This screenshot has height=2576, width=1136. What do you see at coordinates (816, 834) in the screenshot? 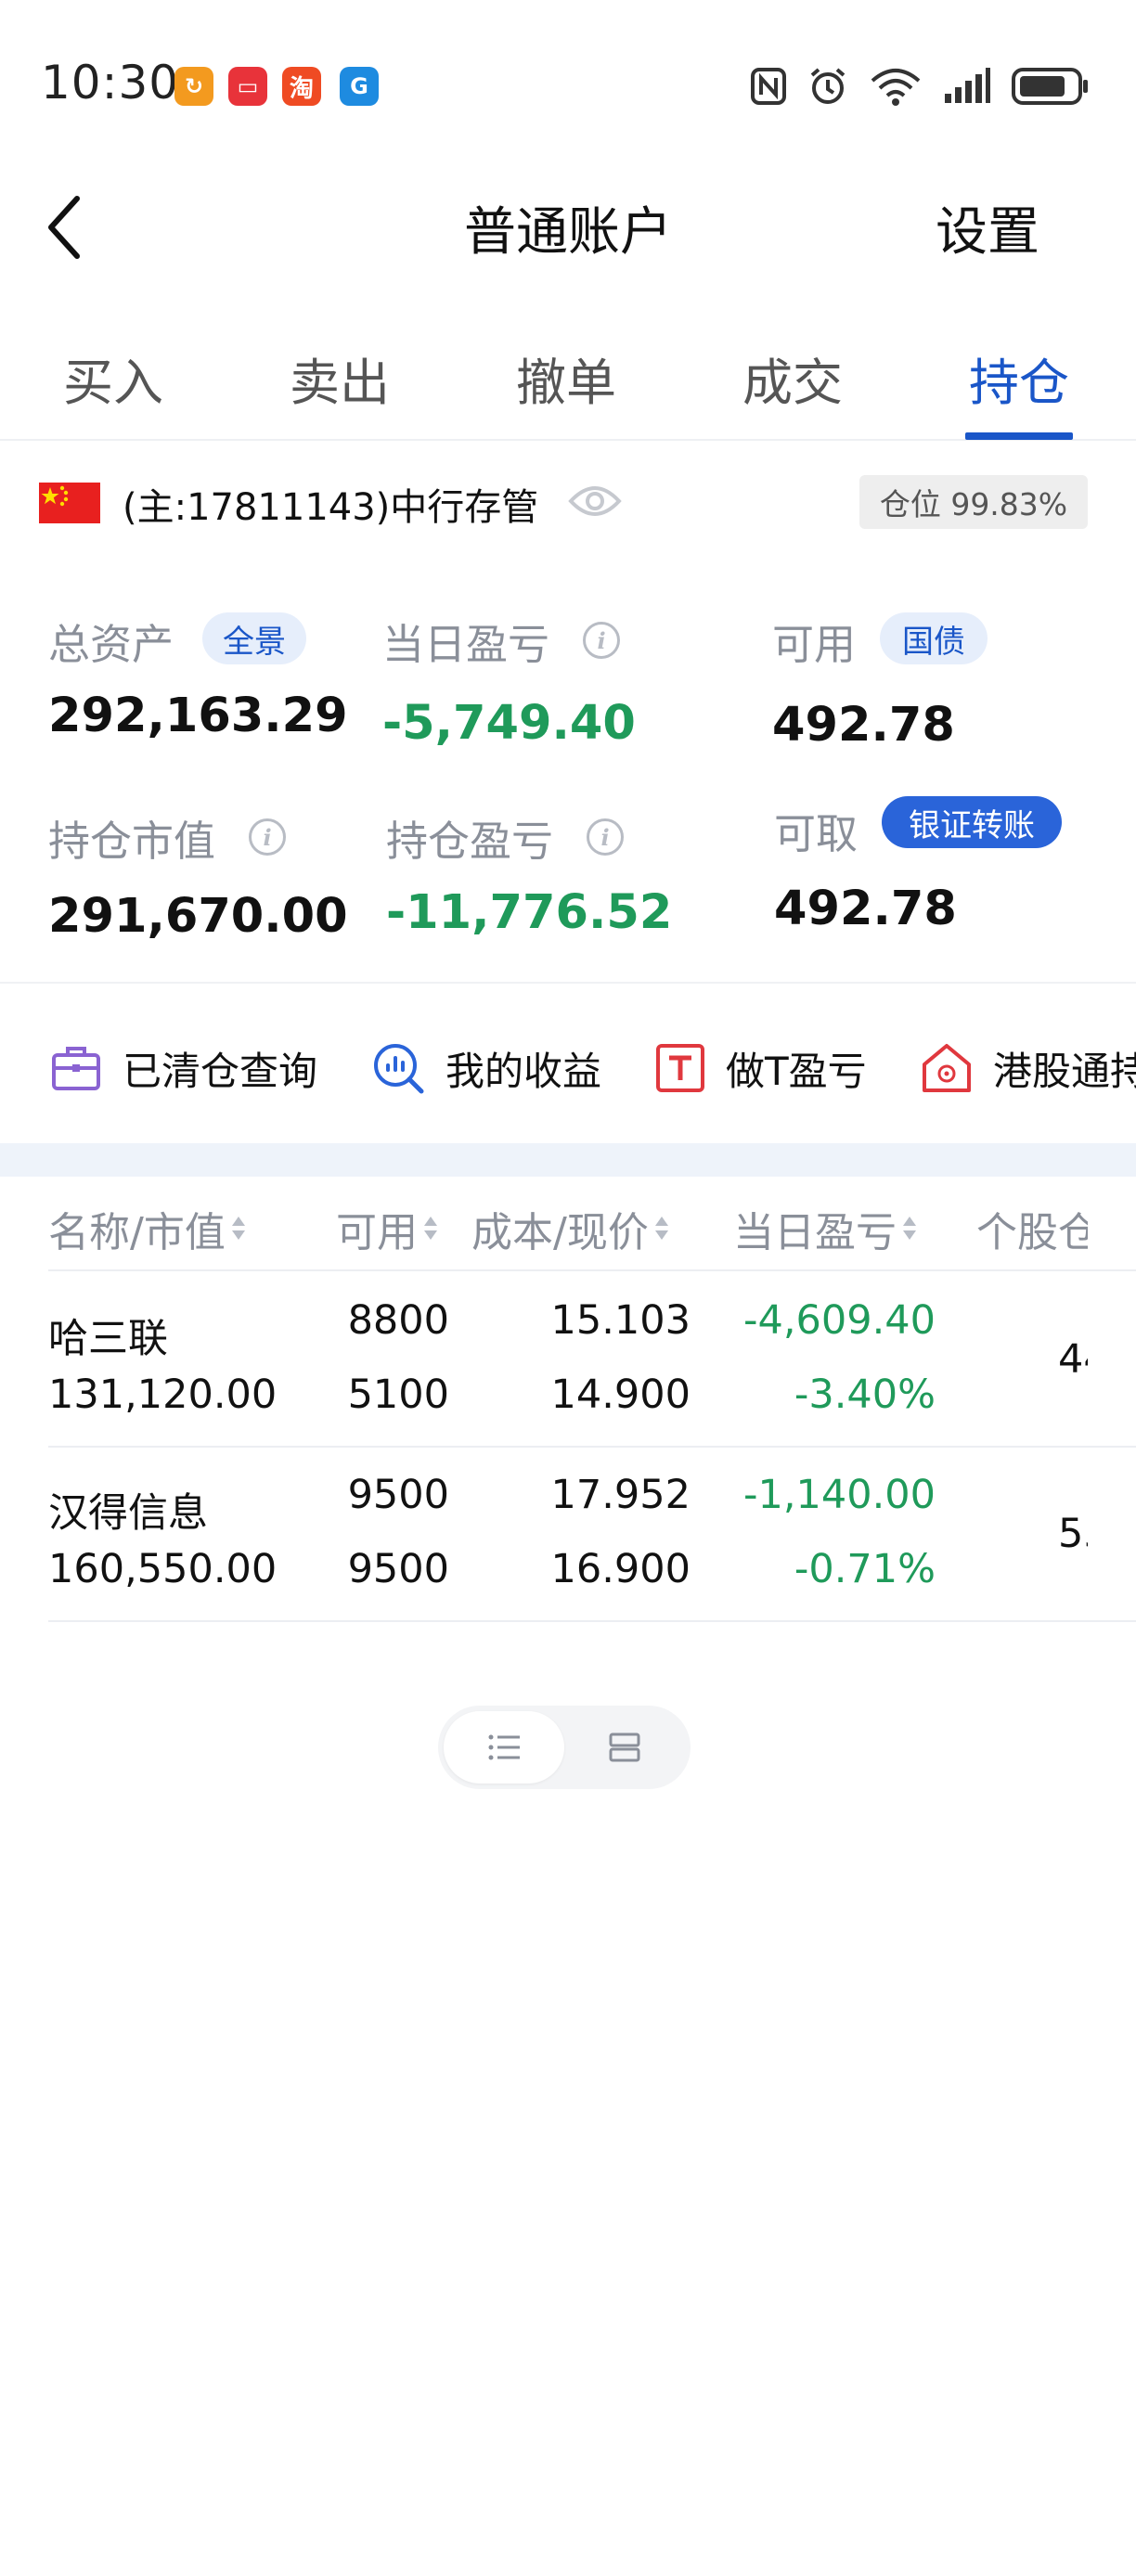
I see `withdrawable-label: 可取` at bounding box center [816, 834].